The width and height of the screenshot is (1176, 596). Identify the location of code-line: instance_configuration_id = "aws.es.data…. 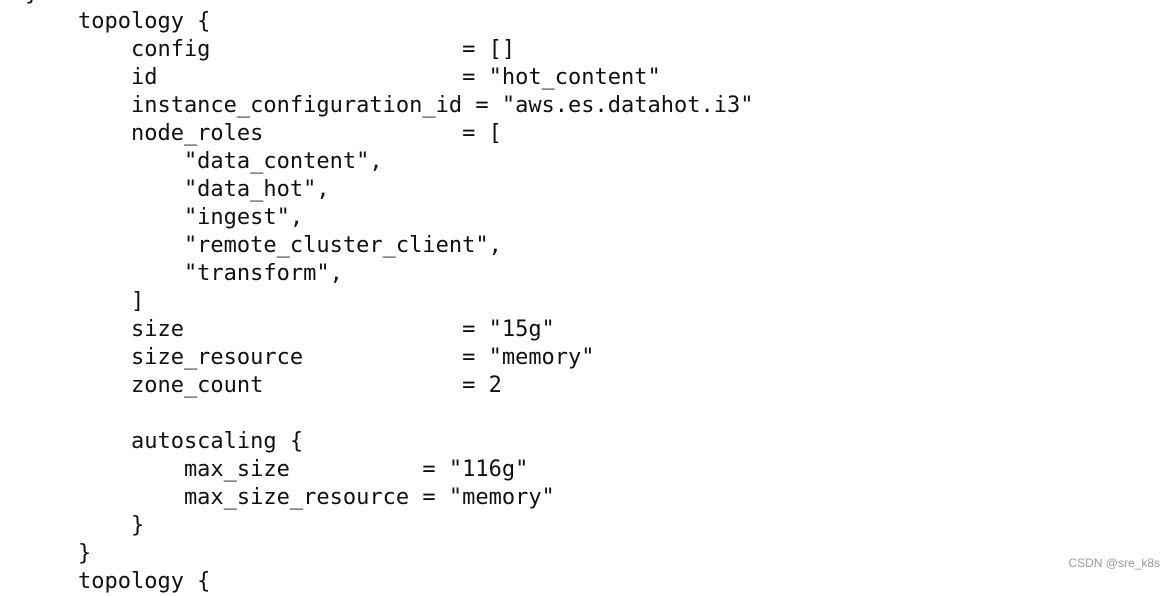
(389, 105).